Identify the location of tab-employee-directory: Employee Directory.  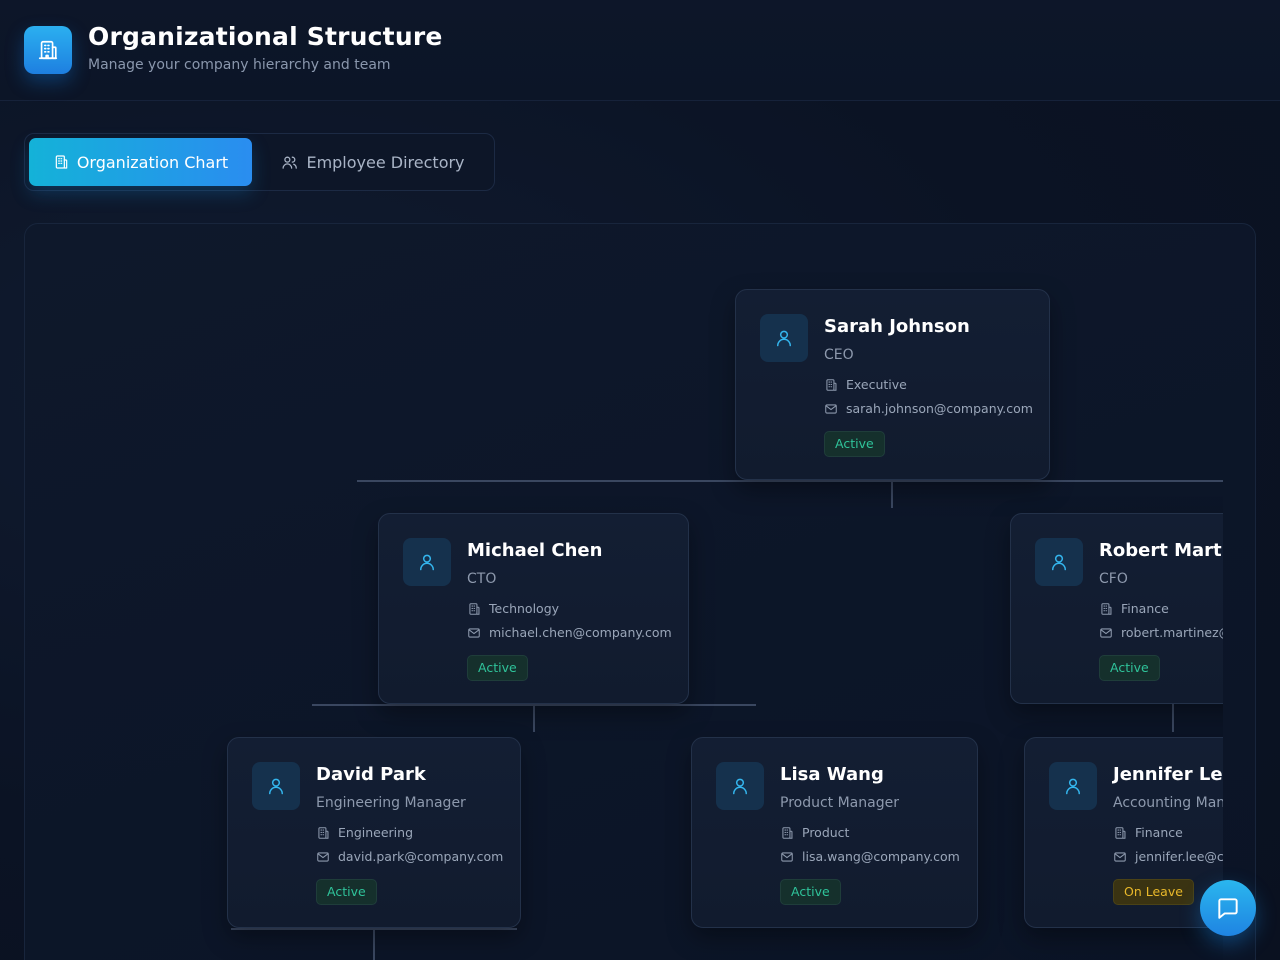
(373, 162).